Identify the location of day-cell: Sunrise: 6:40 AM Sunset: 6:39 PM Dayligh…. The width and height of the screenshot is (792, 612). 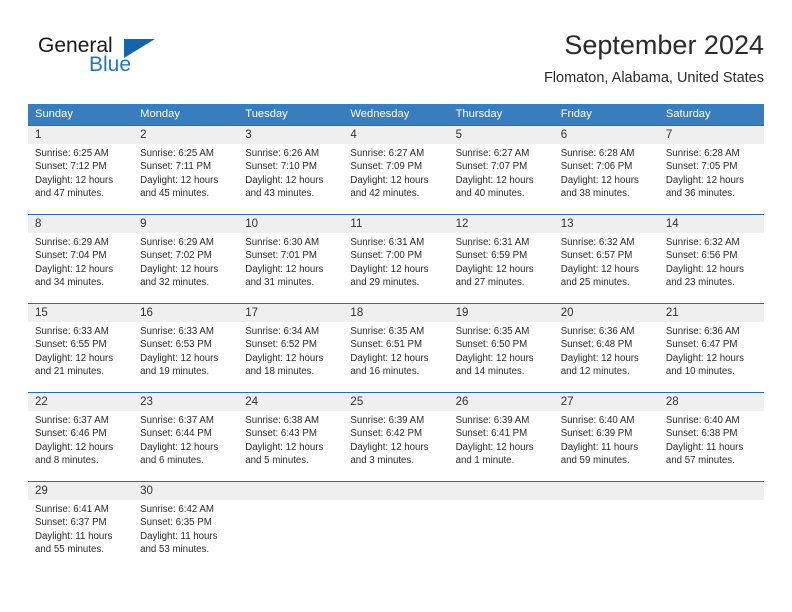
(606, 445).